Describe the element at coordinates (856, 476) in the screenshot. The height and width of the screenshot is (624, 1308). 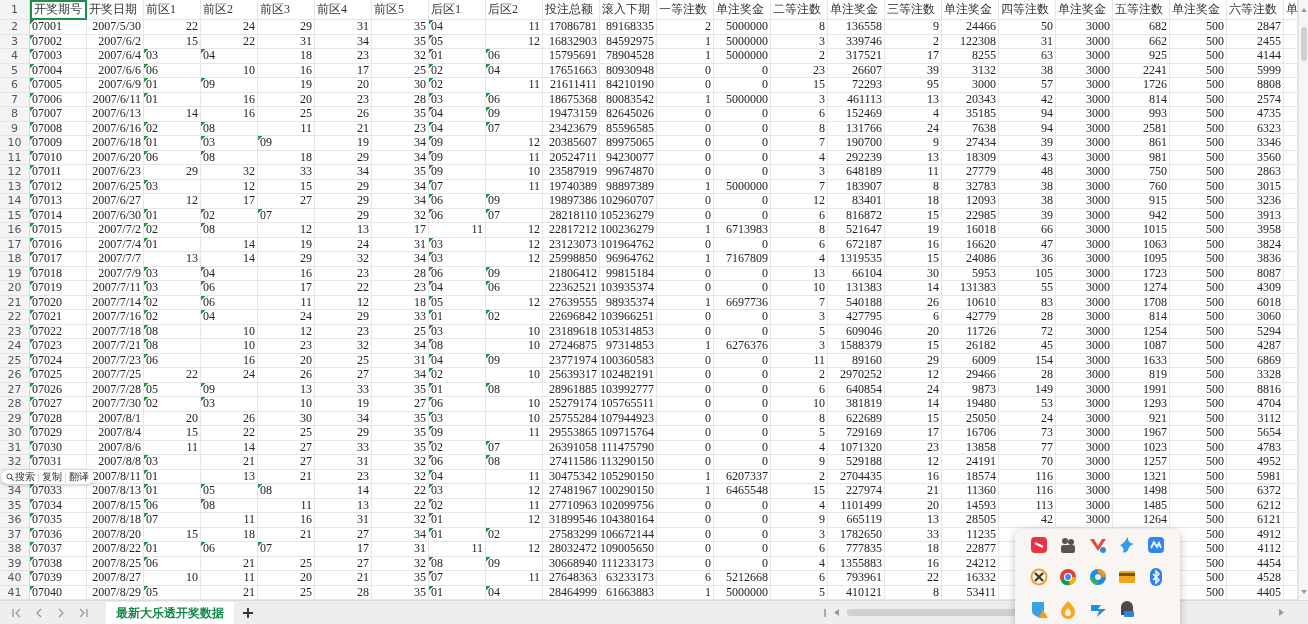
I see `table-cell: 2704435` at that location.